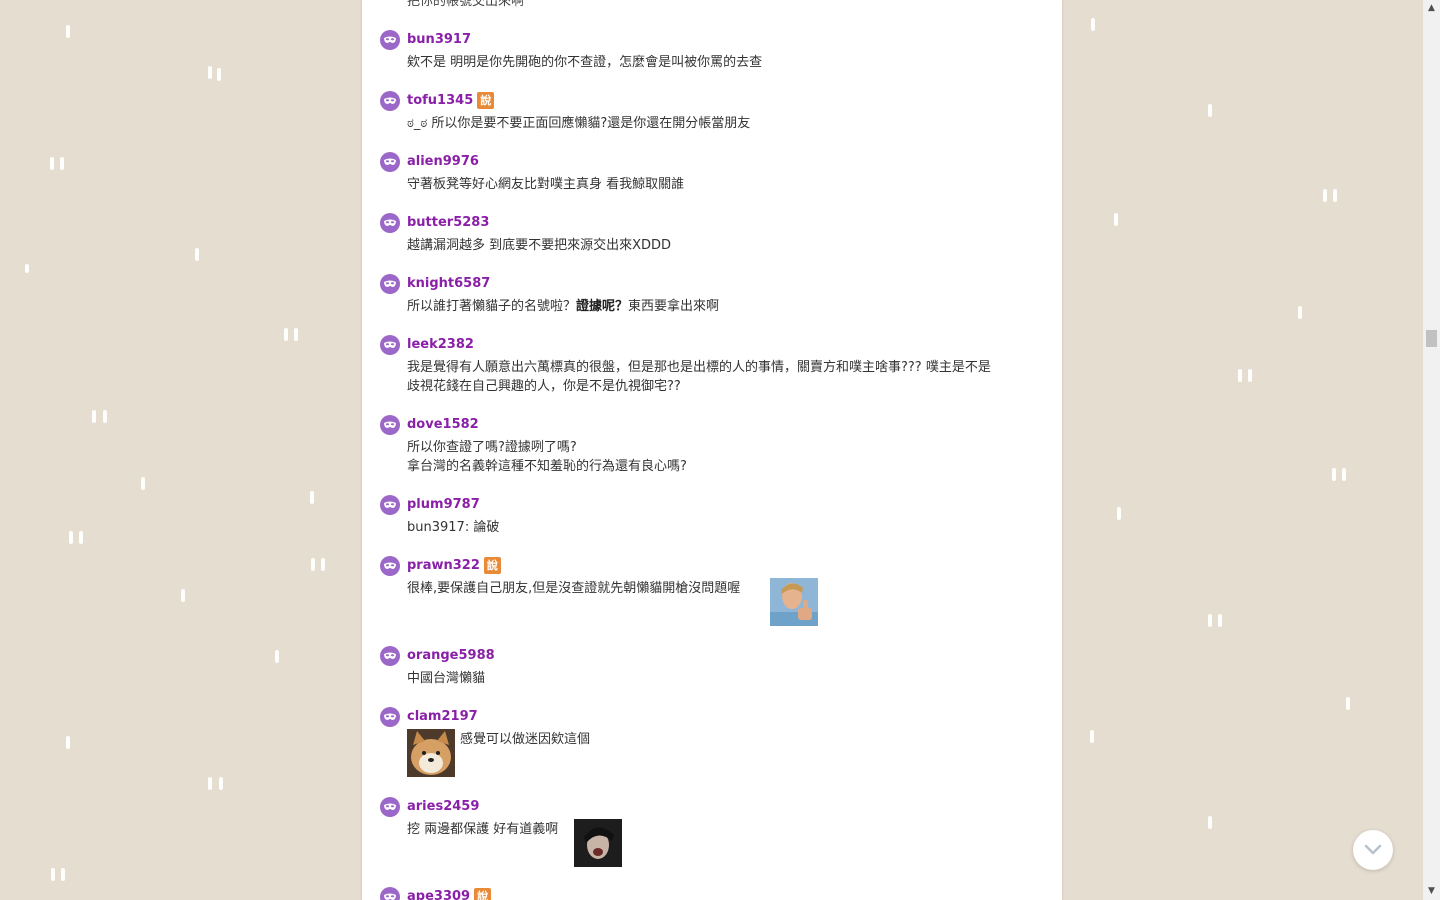 The image size is (1440, 900). I want to click on username-link: ape3309, so click(438, 894).